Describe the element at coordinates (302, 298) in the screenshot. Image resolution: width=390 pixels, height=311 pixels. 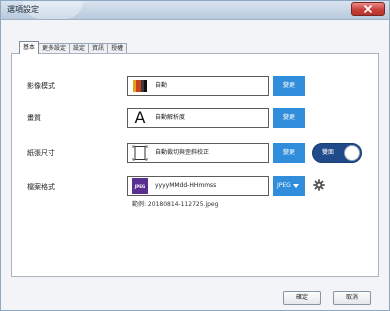
I see `ok-button: 確定` at that location.